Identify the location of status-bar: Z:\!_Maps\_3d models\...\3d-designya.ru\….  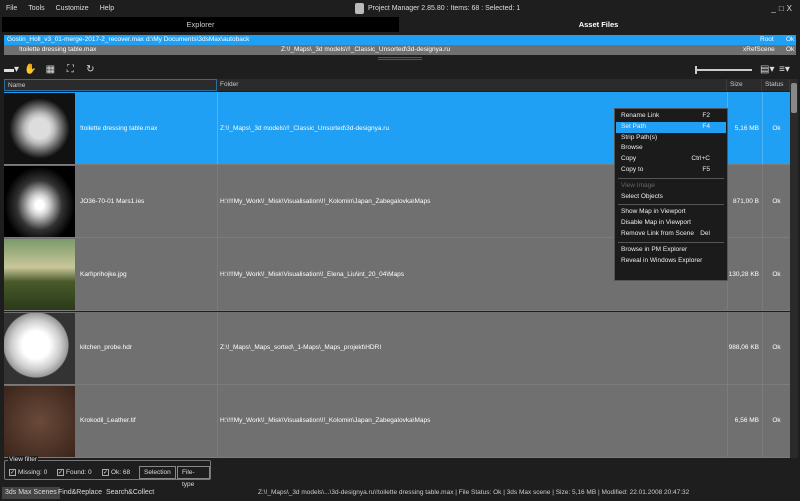
(474, 492).